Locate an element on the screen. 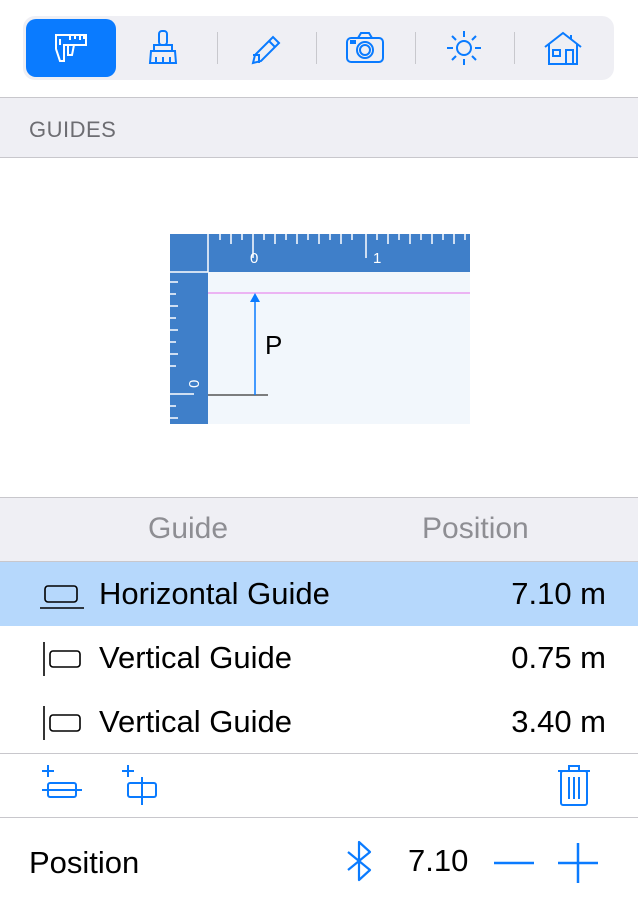  action-bar-divider is located at coordinates (319, 817).